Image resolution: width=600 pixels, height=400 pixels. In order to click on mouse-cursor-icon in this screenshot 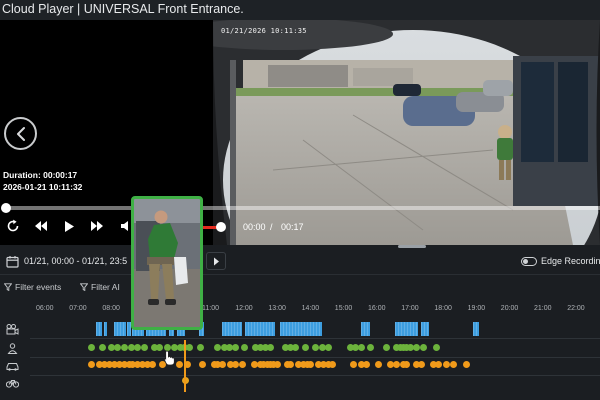, I will do `click(169, 358)`.